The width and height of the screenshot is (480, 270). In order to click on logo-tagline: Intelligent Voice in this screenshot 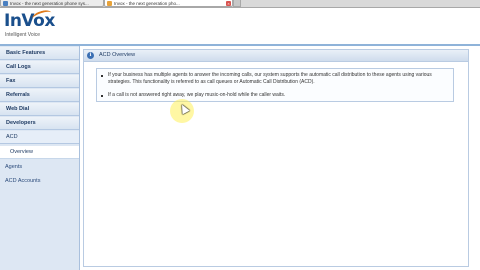, I will do `click(23, 35)`.